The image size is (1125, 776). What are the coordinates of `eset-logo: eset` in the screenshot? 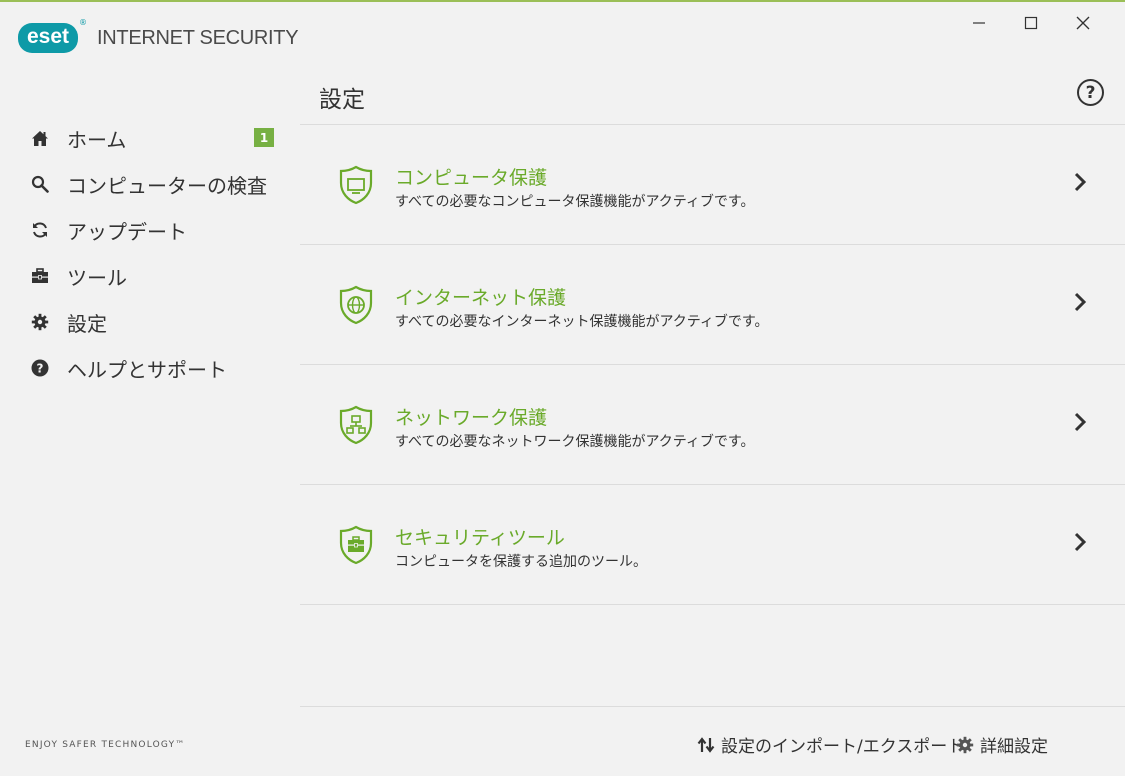 It's located at (48, 38).